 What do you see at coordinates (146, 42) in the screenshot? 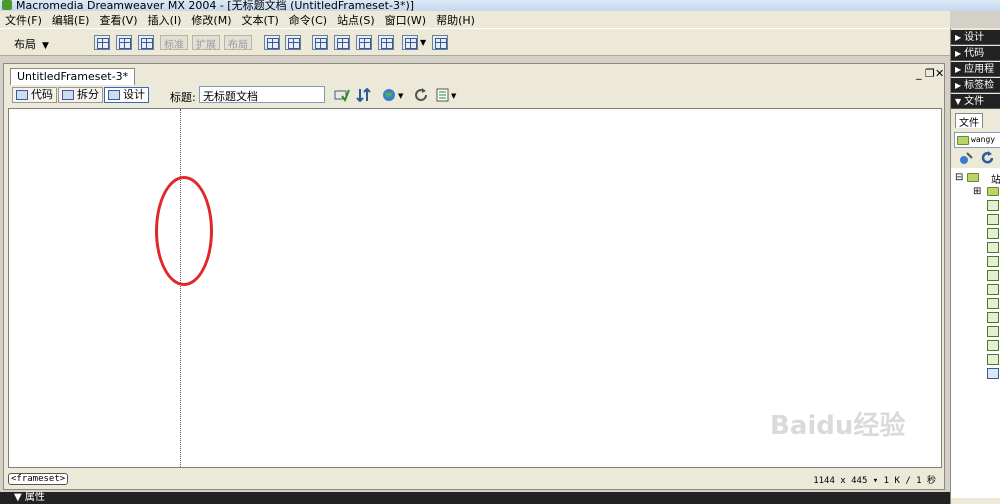
I see `layout-table-icon` at bounding box center [146, 42].